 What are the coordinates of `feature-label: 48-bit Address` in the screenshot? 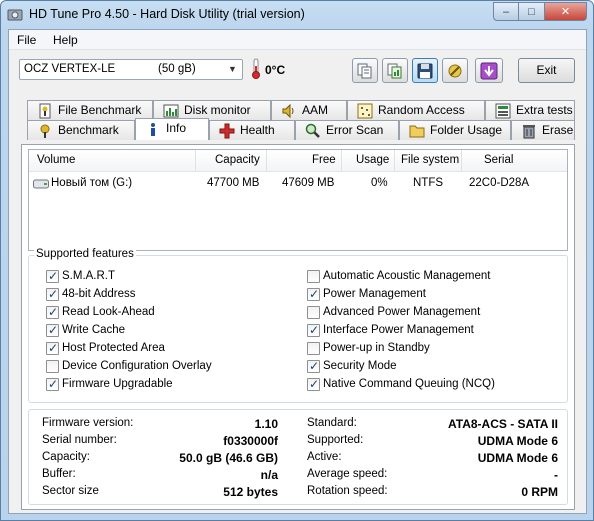 It's located at (99, 294).